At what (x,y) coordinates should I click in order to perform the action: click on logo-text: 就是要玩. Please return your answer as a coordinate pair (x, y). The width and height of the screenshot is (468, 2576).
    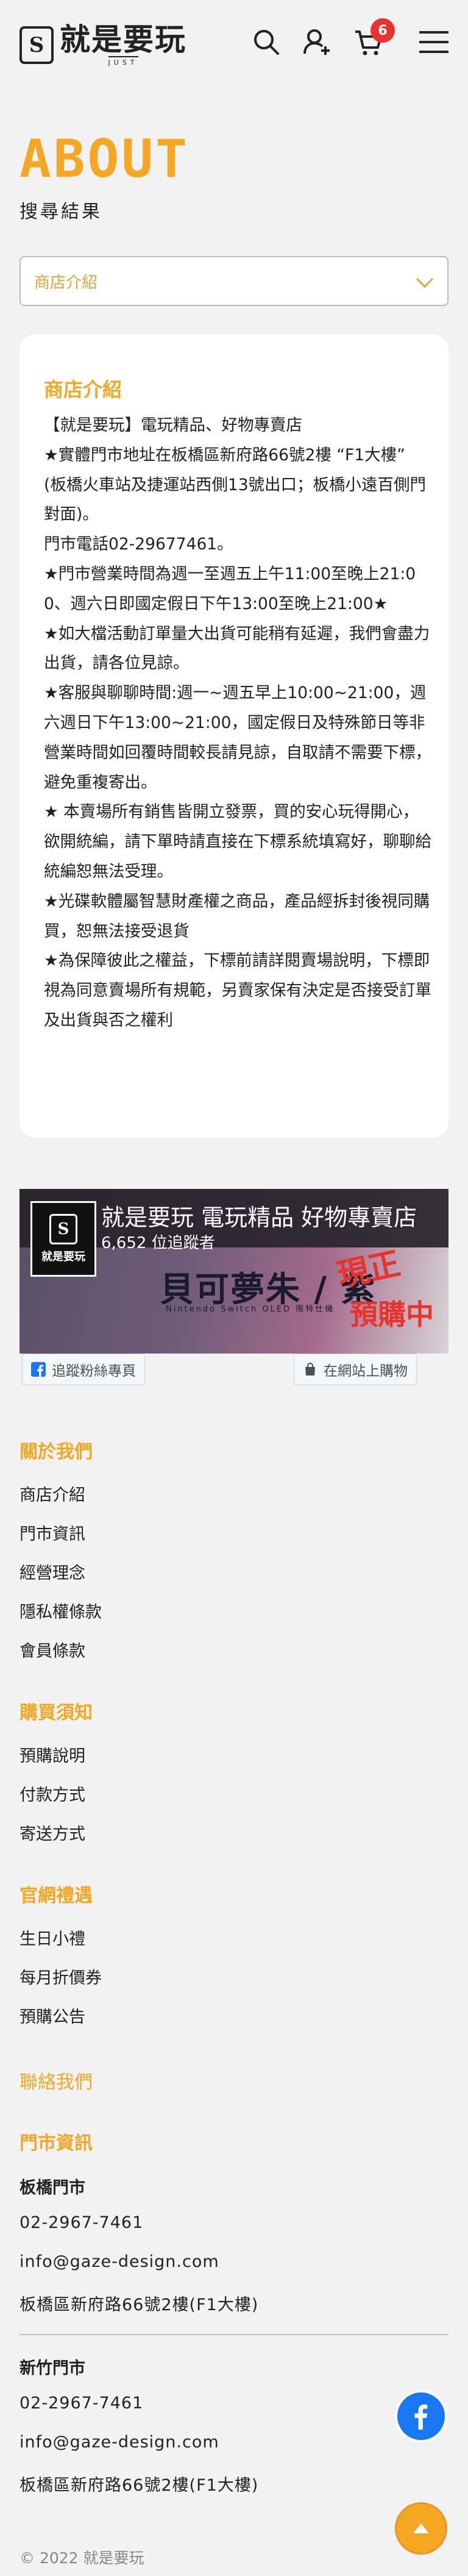
    Looking at the image, I should click on (123, 39).